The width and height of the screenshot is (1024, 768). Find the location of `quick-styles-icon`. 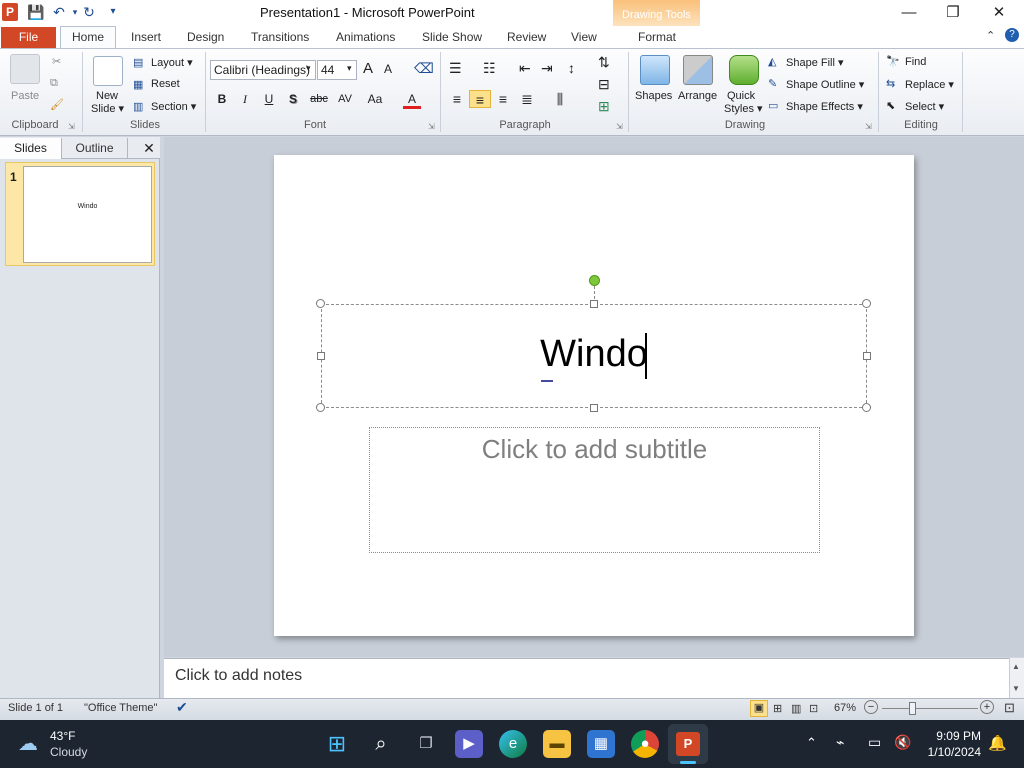

quick-styles-icon is located at coordinates (744, 70).